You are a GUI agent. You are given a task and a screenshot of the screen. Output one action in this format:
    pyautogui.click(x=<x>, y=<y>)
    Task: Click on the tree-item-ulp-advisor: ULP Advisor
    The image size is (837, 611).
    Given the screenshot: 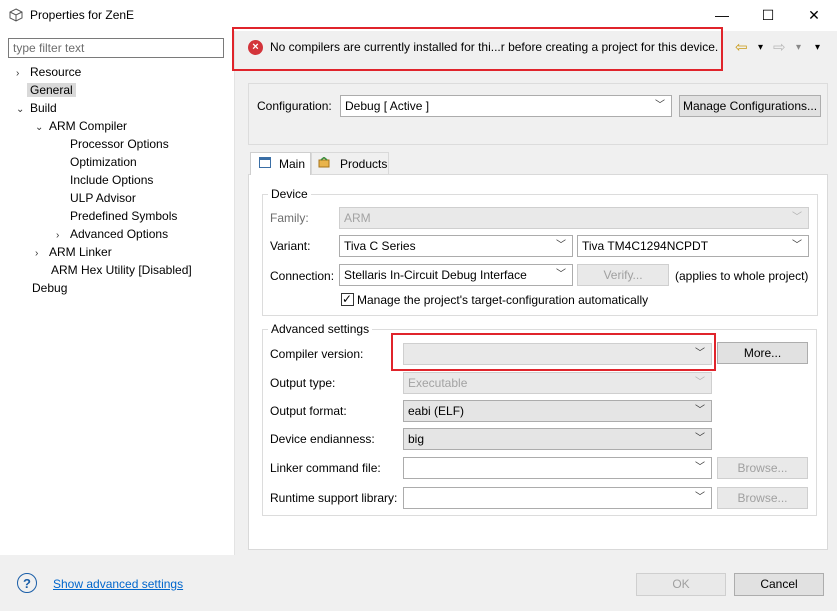 What is the action you would take?
    pyautogui.click(x=103, y=198)
    